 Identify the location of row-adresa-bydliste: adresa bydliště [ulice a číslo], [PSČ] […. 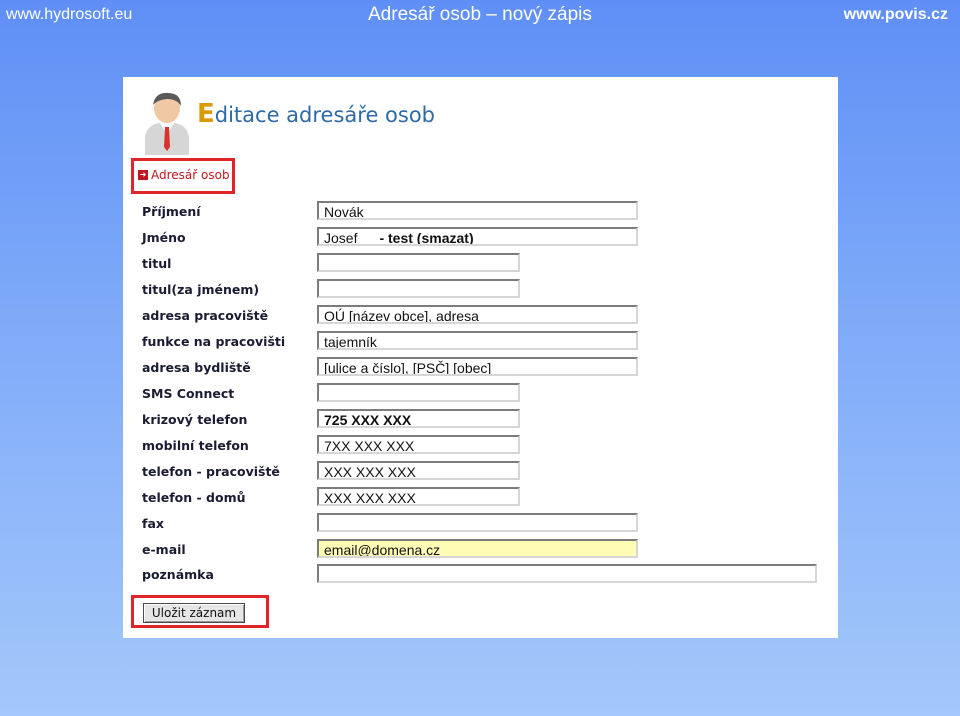
(480, 368).